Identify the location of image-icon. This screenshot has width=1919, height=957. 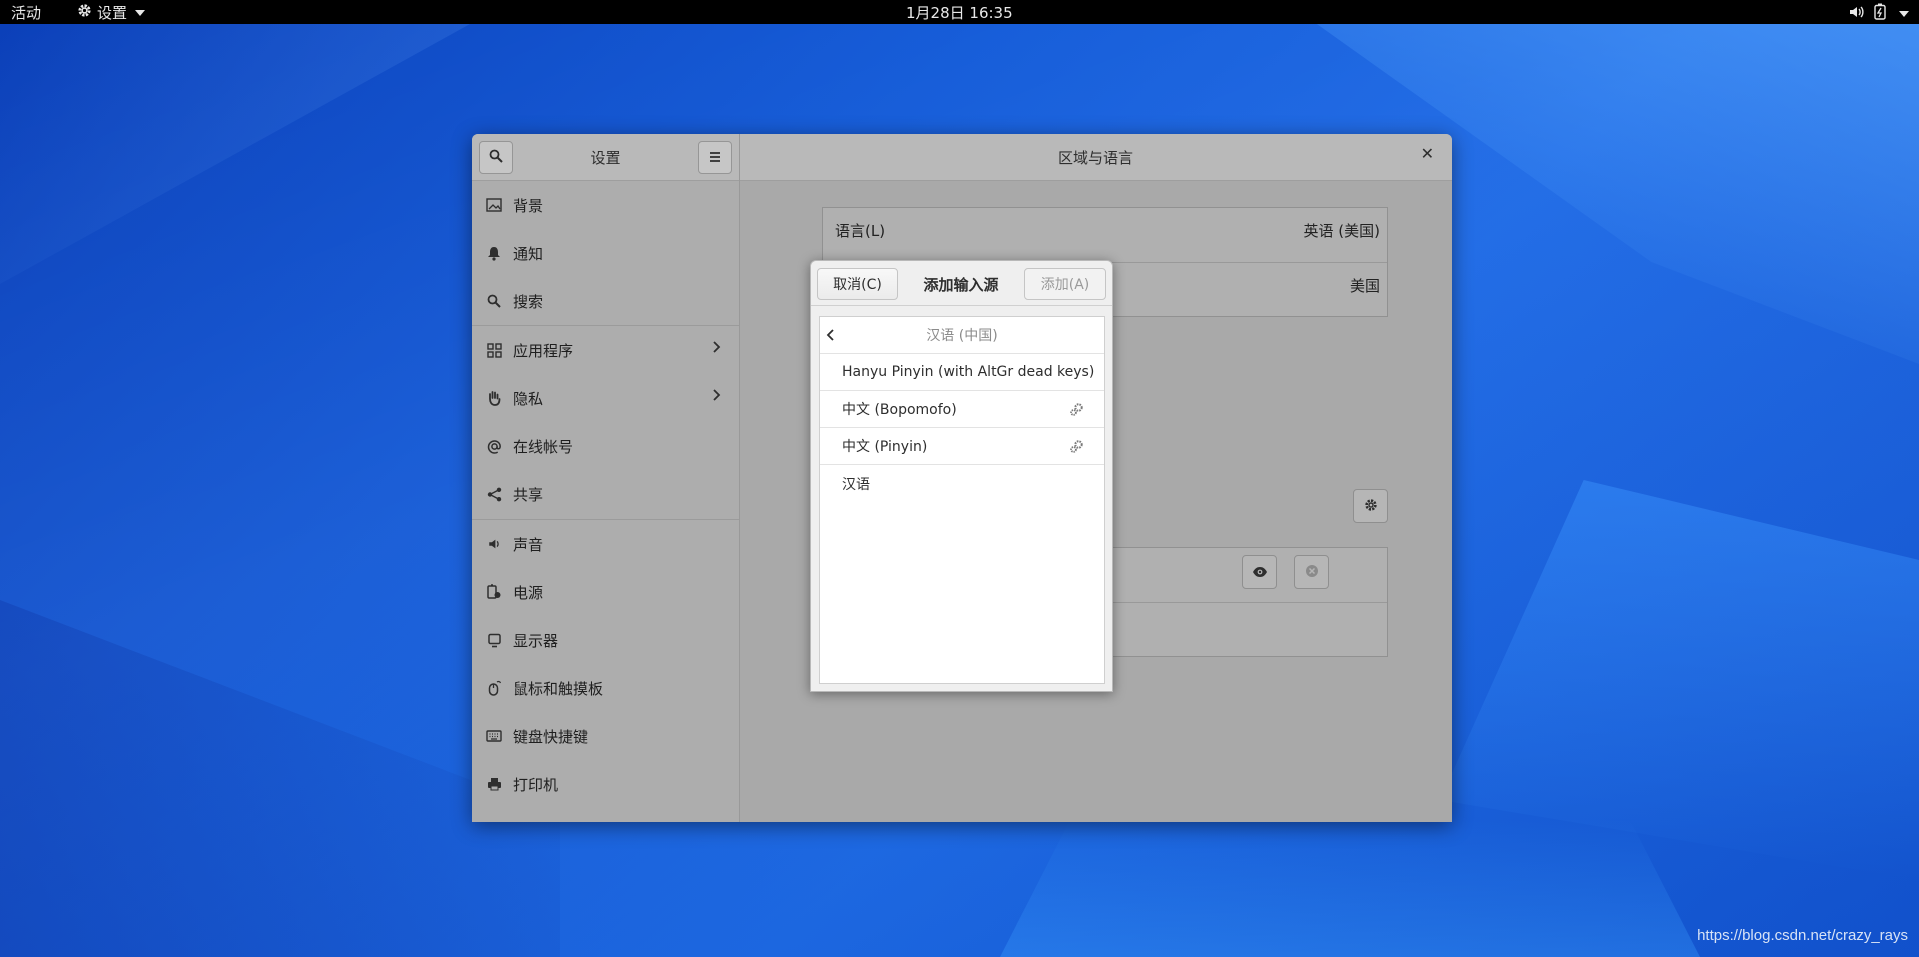
(494, 205).